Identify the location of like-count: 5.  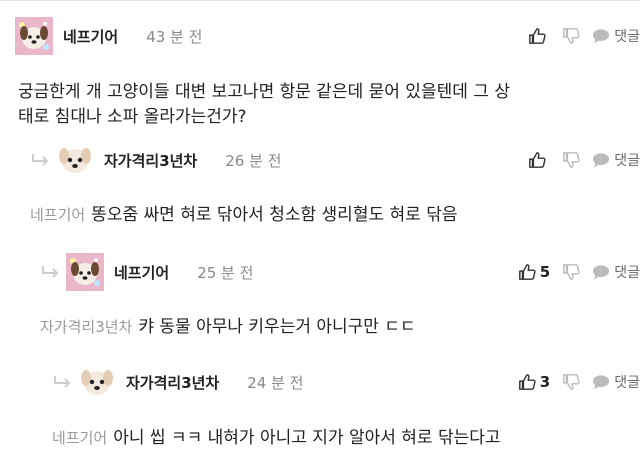
(545, 272).